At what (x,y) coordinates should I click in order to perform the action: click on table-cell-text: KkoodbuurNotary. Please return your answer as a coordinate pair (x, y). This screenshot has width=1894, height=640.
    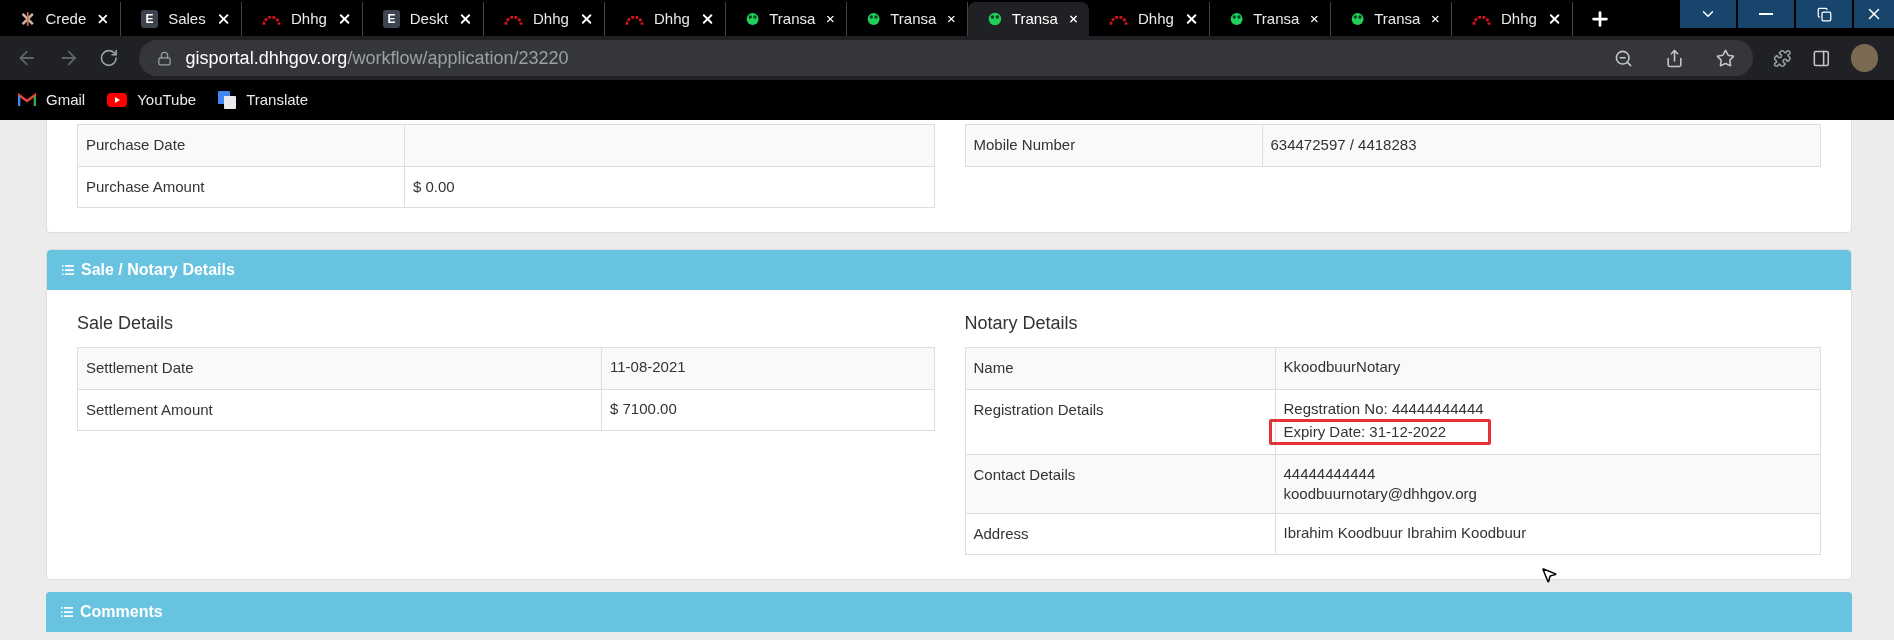
    Looking at the image, I should click on (1342, 367).